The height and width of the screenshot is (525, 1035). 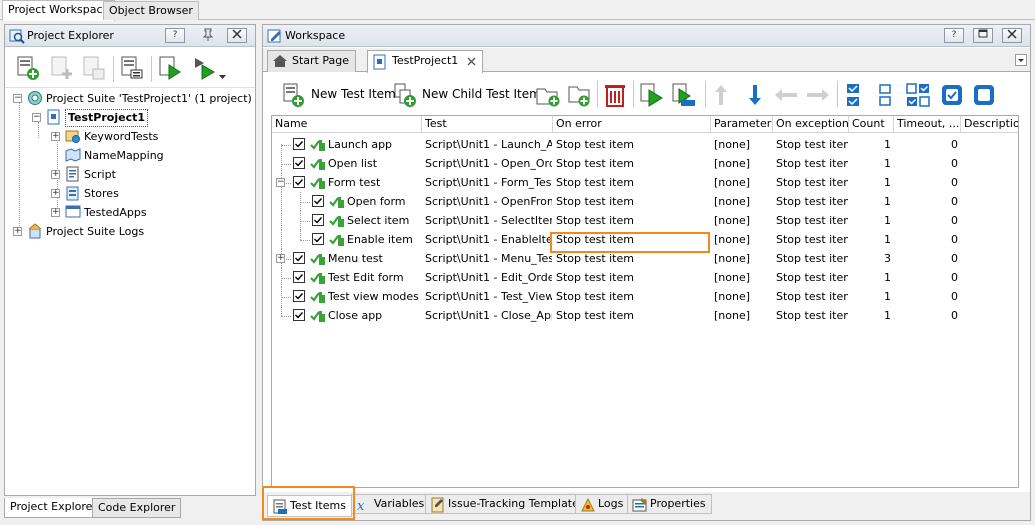 What do you see at coordinates (983, 35) in the screenshot?
I see `restore-button` at bounding box center [983, 35].